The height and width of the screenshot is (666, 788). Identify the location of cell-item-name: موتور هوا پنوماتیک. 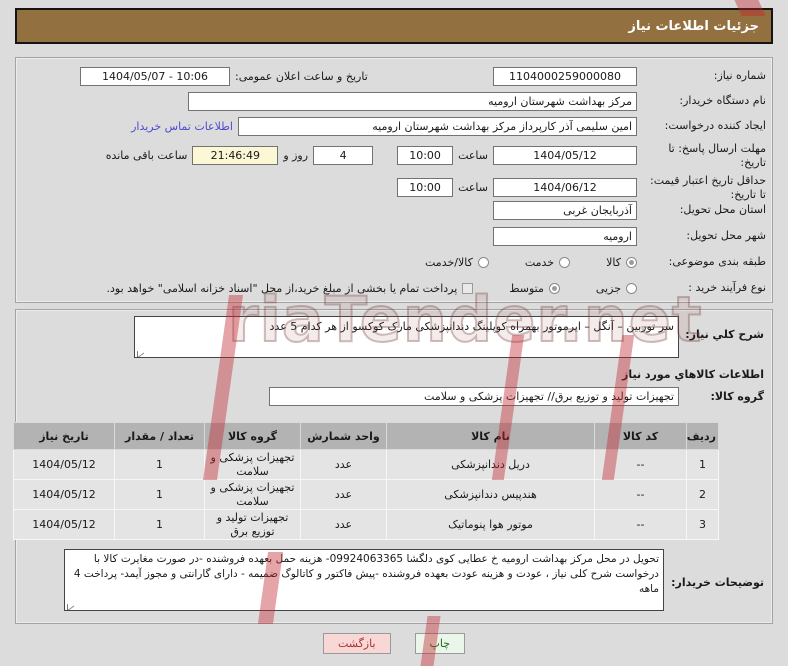
(490, 524).